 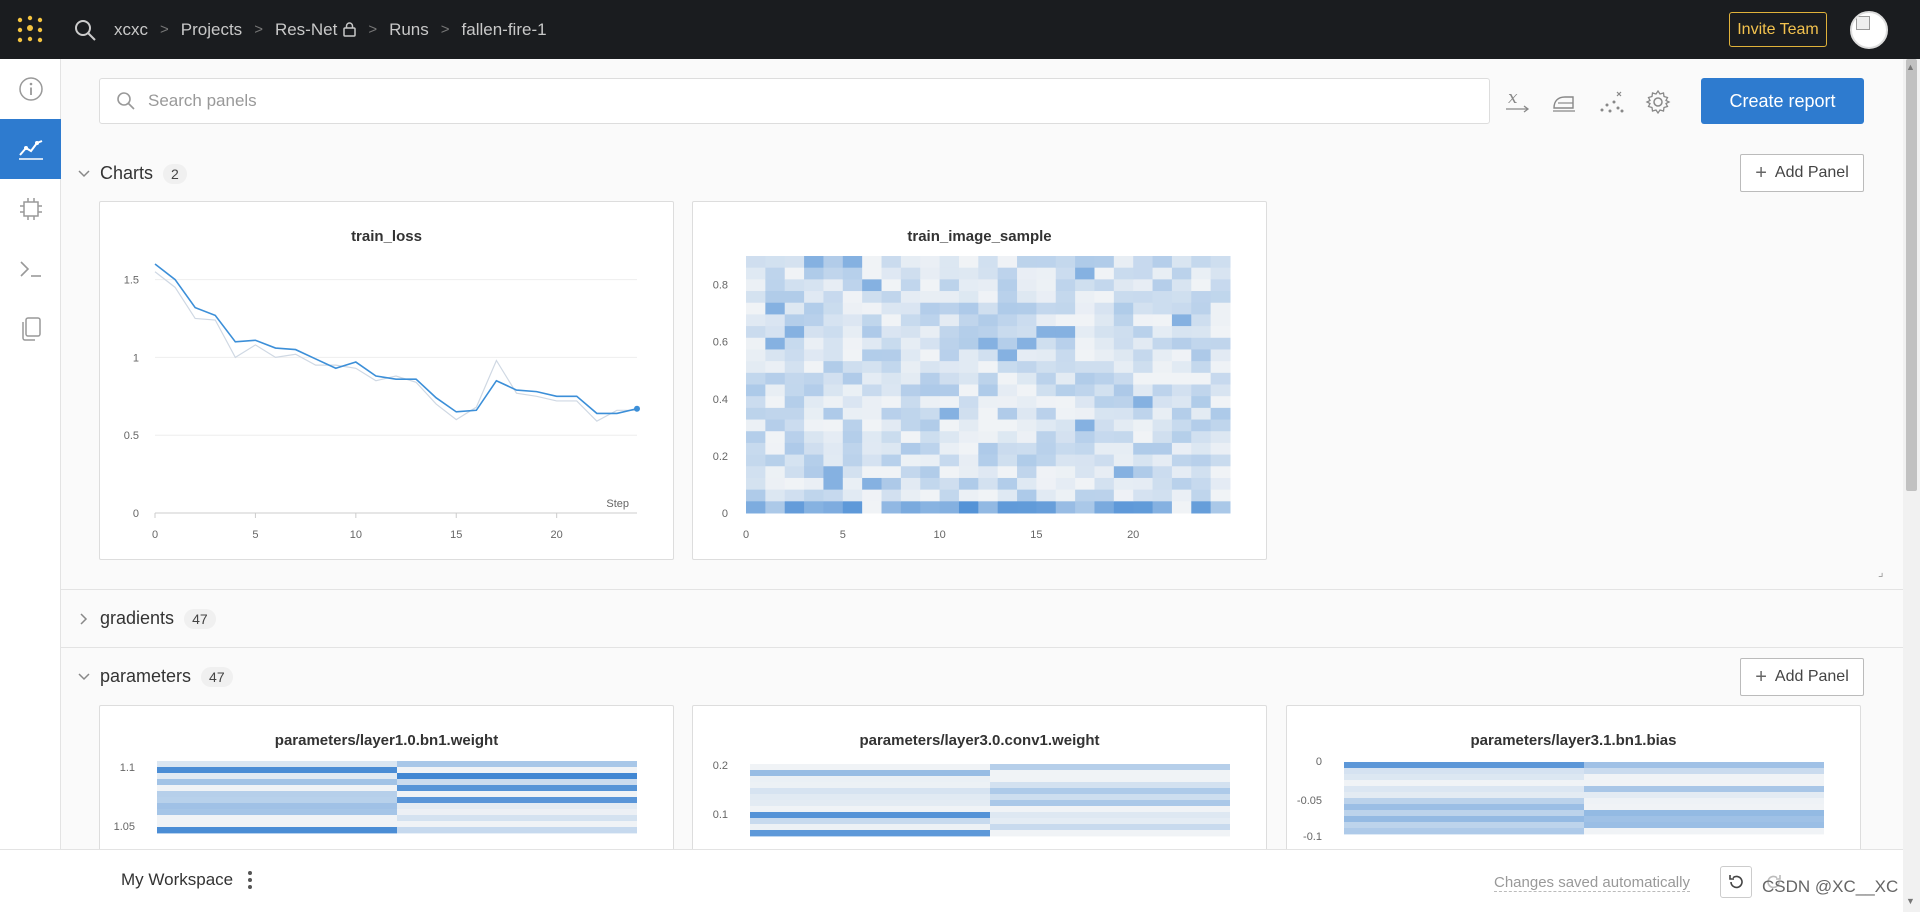 I want to click on sidebar-item-files, so click(x=30, y=329).